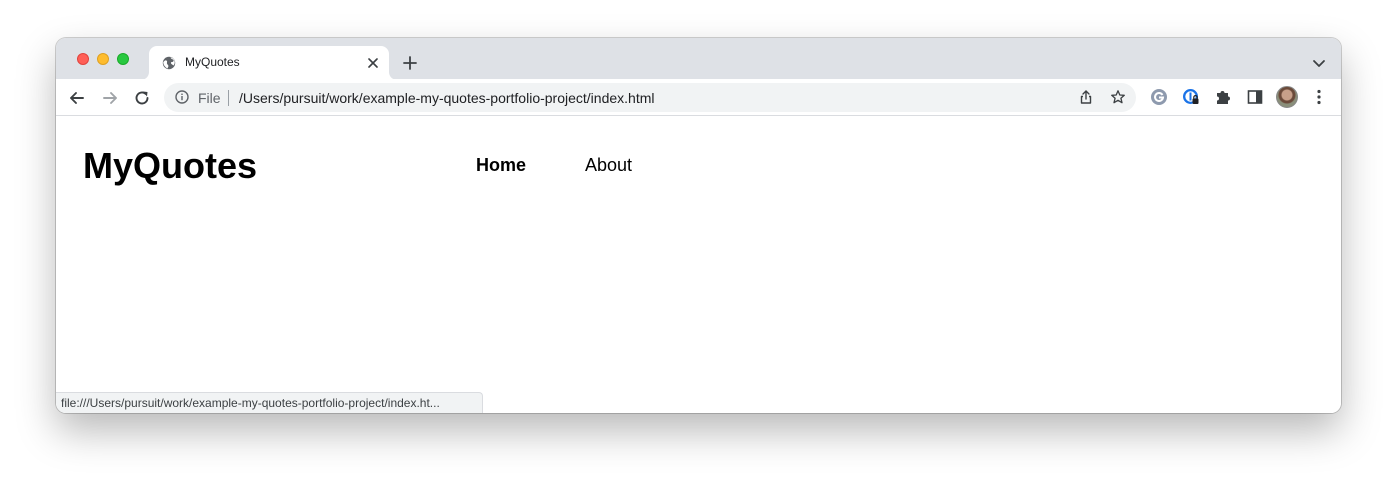 Image resolution: width=1397 pixels, height=487 pixels. Describe the element at coordinates (228, 98) in the screenshot. I see `address-separator` at that location.